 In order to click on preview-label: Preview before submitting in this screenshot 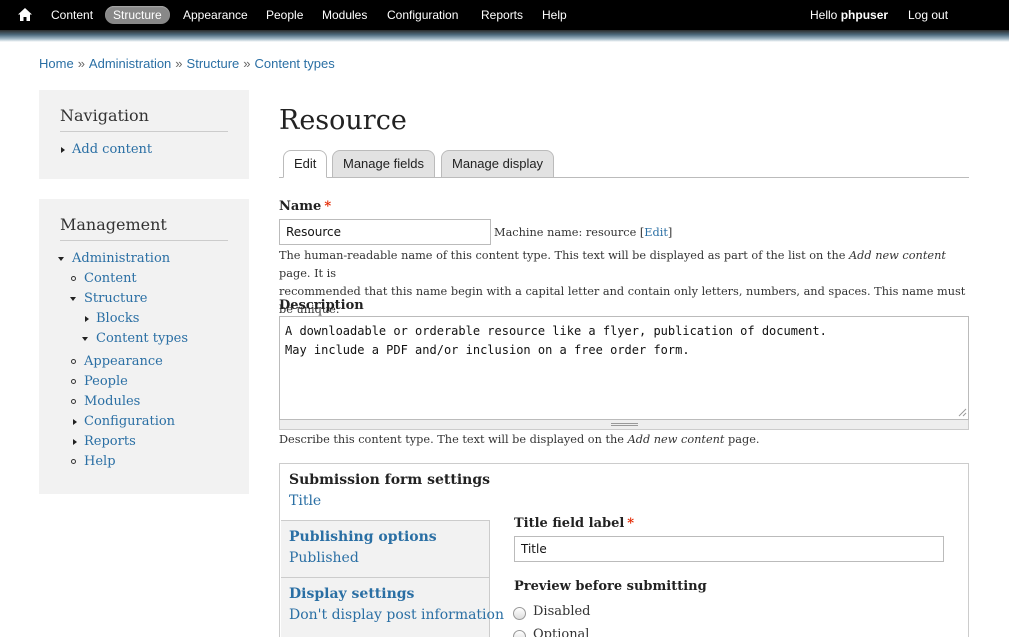, I will do `click(610, 586)`.